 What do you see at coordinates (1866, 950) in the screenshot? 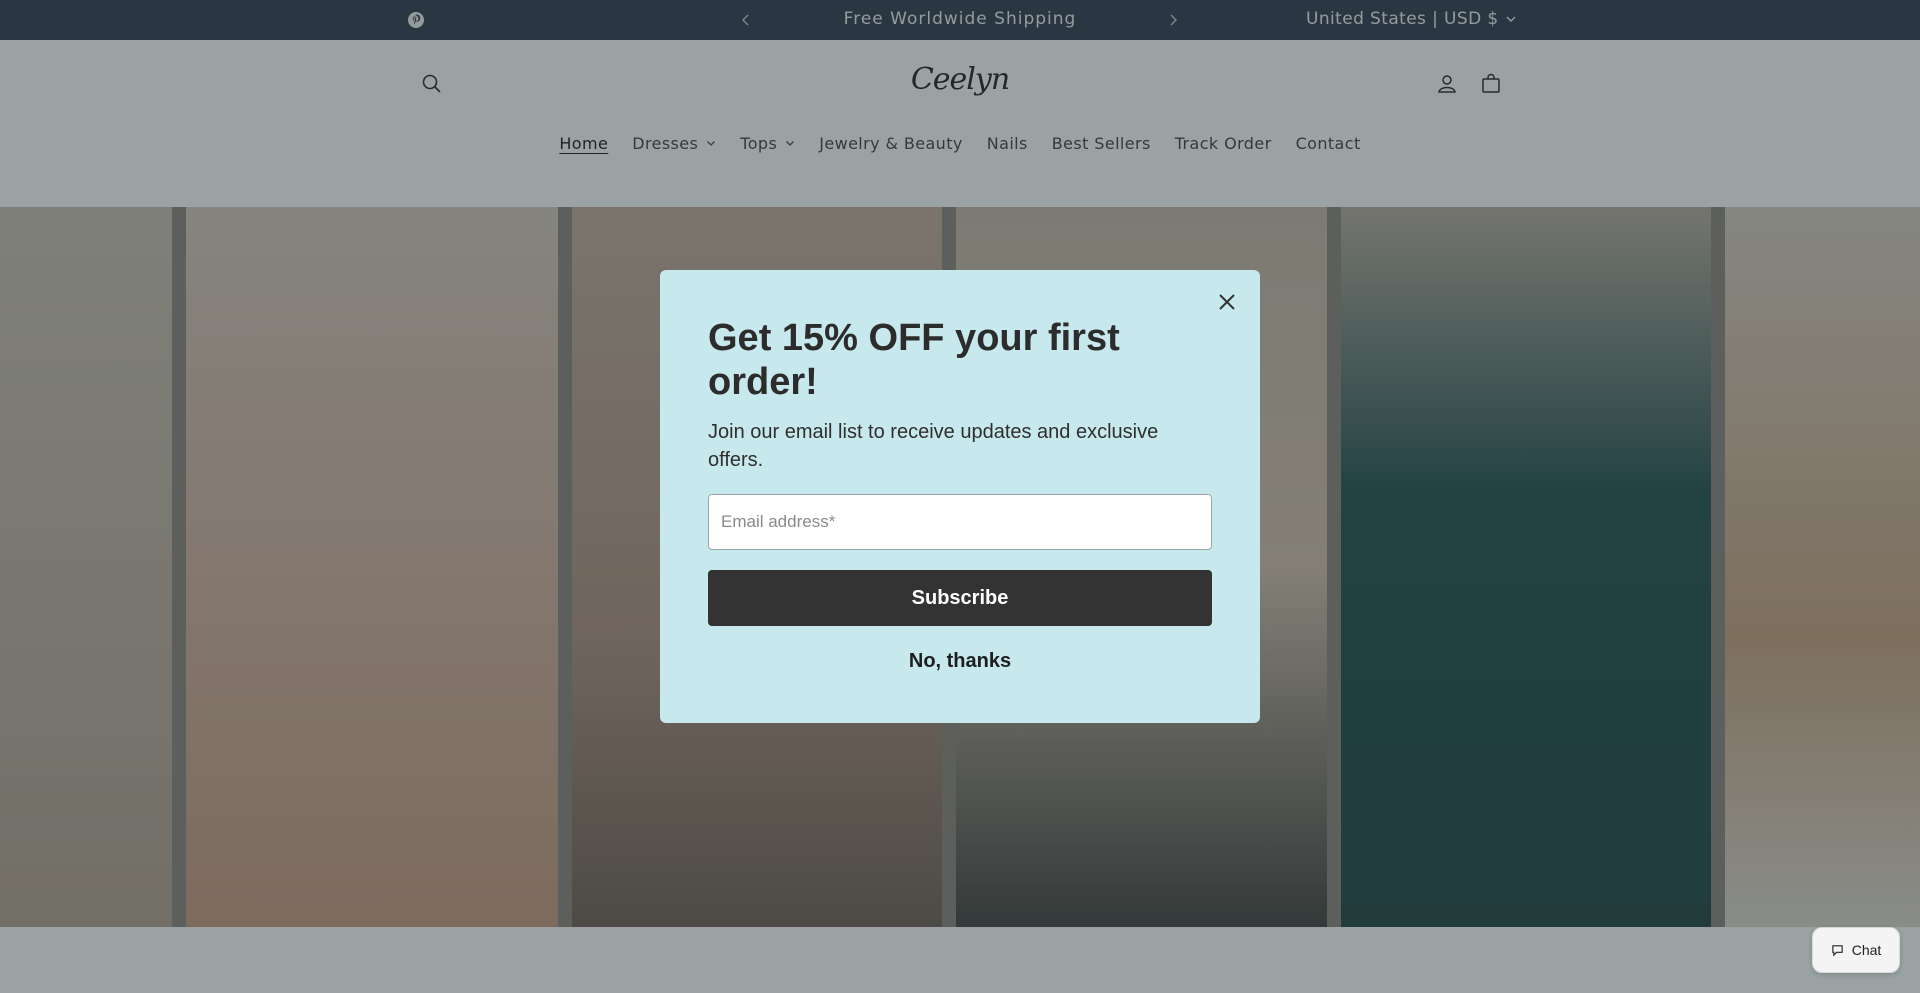
I see `chat-label: Chat` at bounding box center [1866, 950].